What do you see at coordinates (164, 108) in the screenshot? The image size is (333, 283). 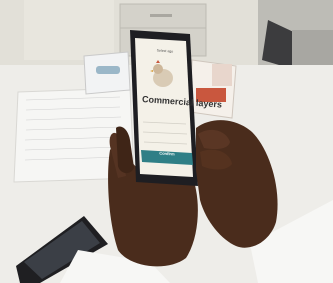 I see `phone` at bounding box center [164, 108].